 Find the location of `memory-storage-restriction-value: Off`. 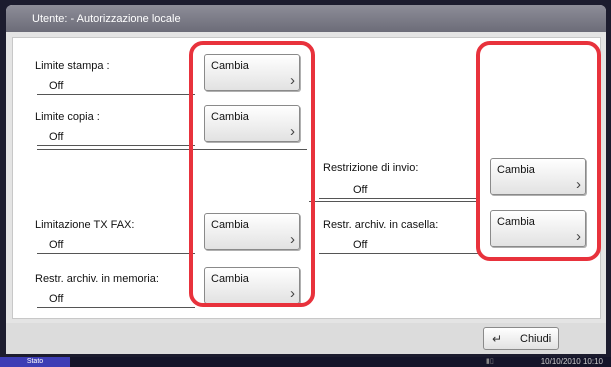

memory-storage-restriction-value: Off is located at coordinates (56, 299).